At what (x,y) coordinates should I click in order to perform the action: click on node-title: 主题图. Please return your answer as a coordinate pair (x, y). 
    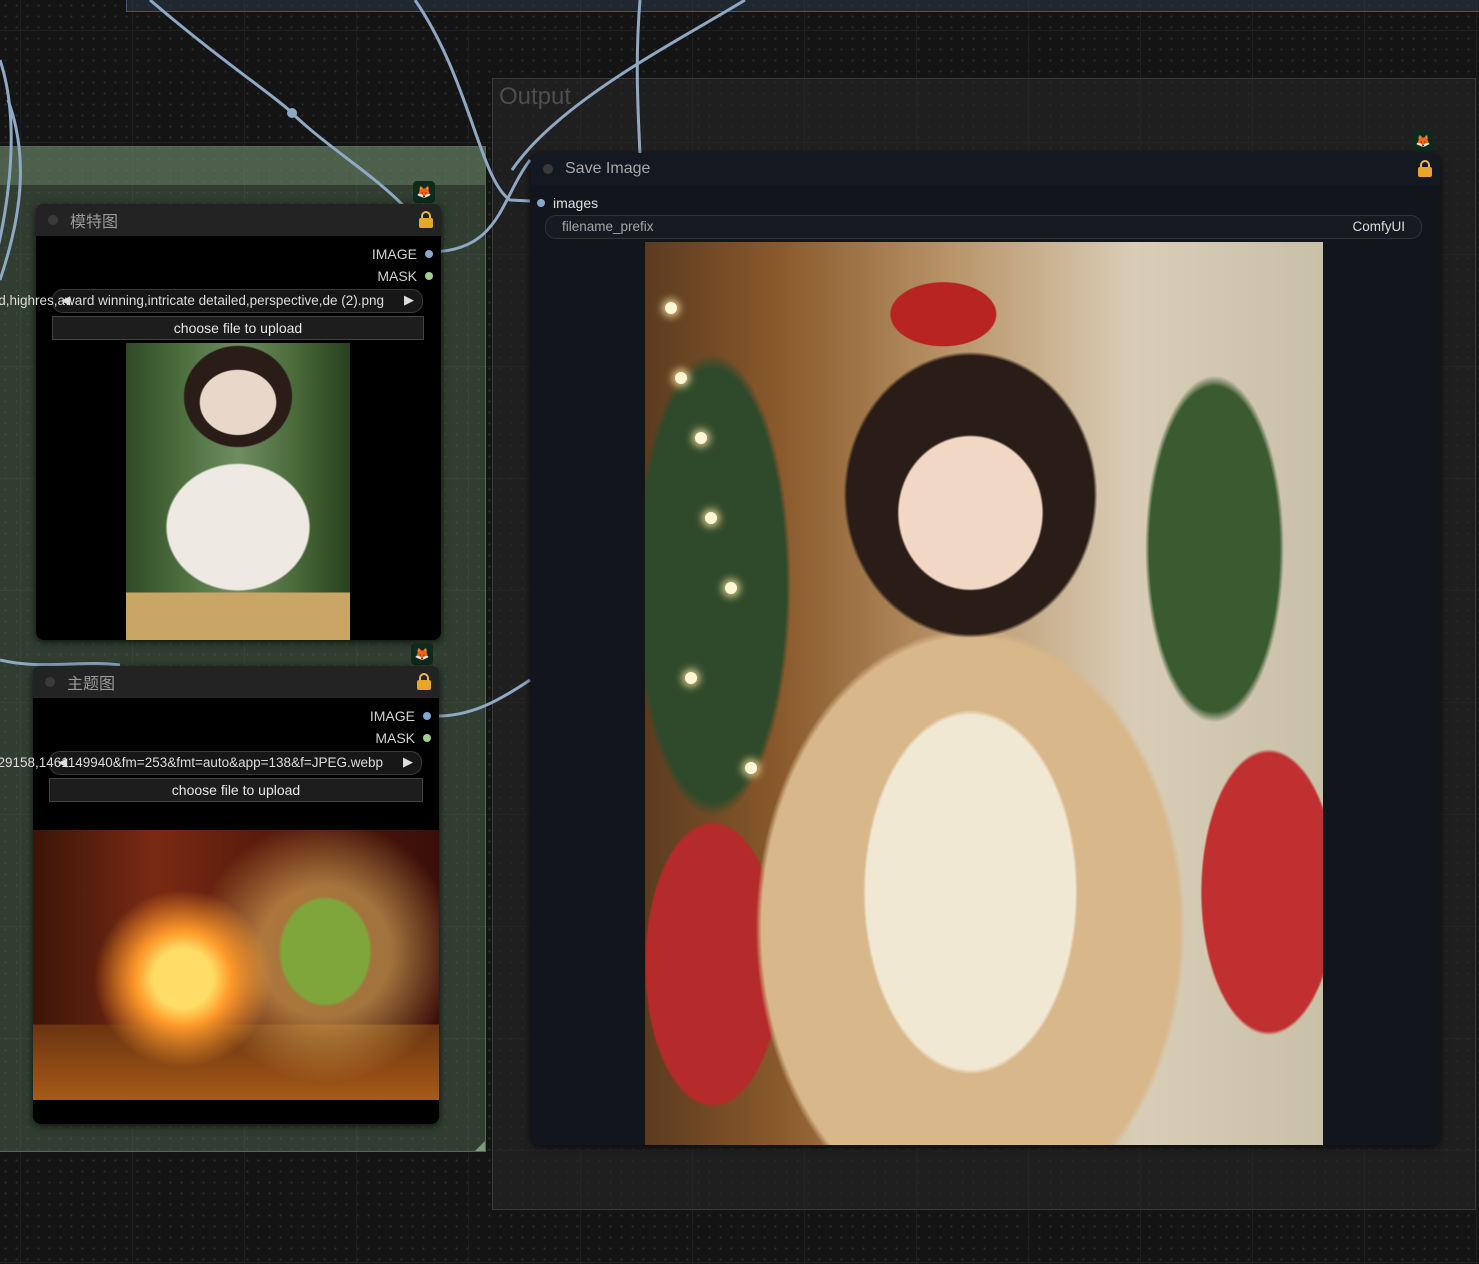
    Looking at the image, I should click on (91, 684).